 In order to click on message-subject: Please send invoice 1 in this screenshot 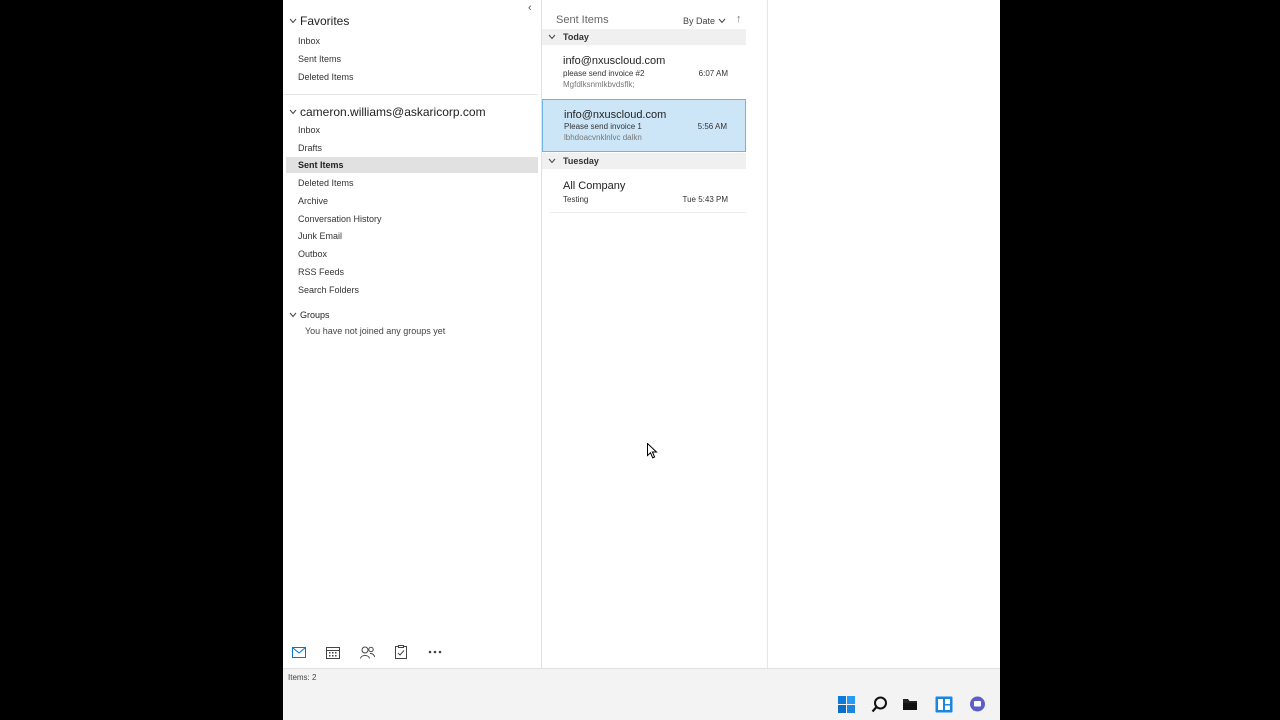, I will do `click(603, 126)`.